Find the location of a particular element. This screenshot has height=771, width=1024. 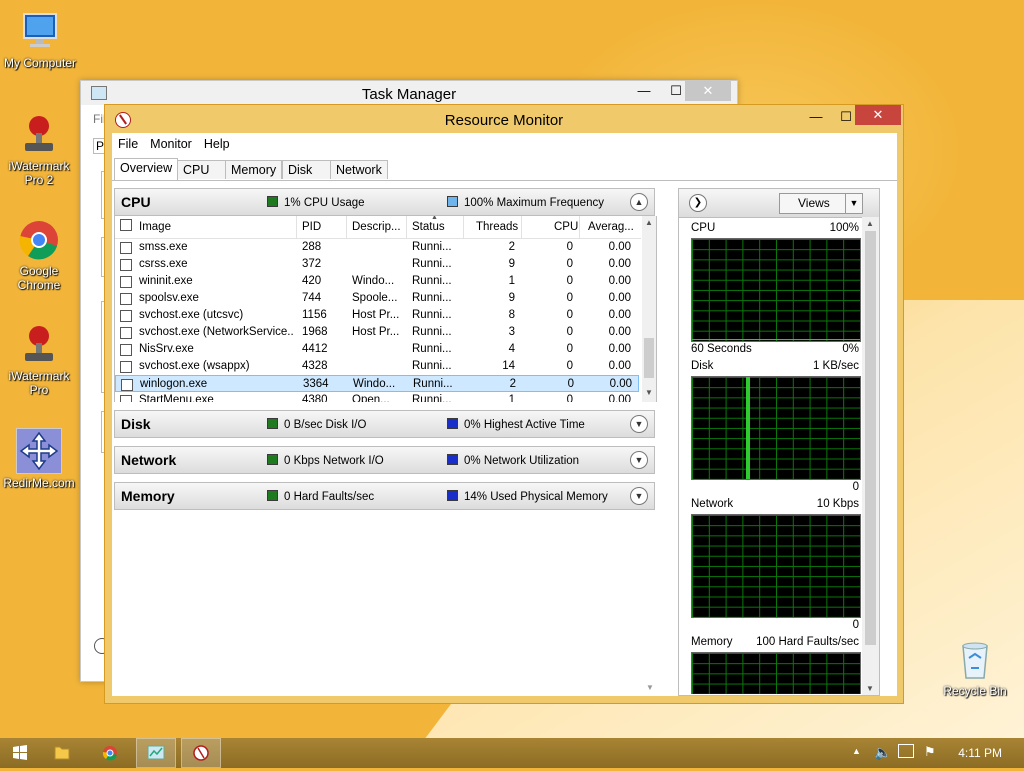

task-manager-taskbar-button is located at coordinates (156, 753).